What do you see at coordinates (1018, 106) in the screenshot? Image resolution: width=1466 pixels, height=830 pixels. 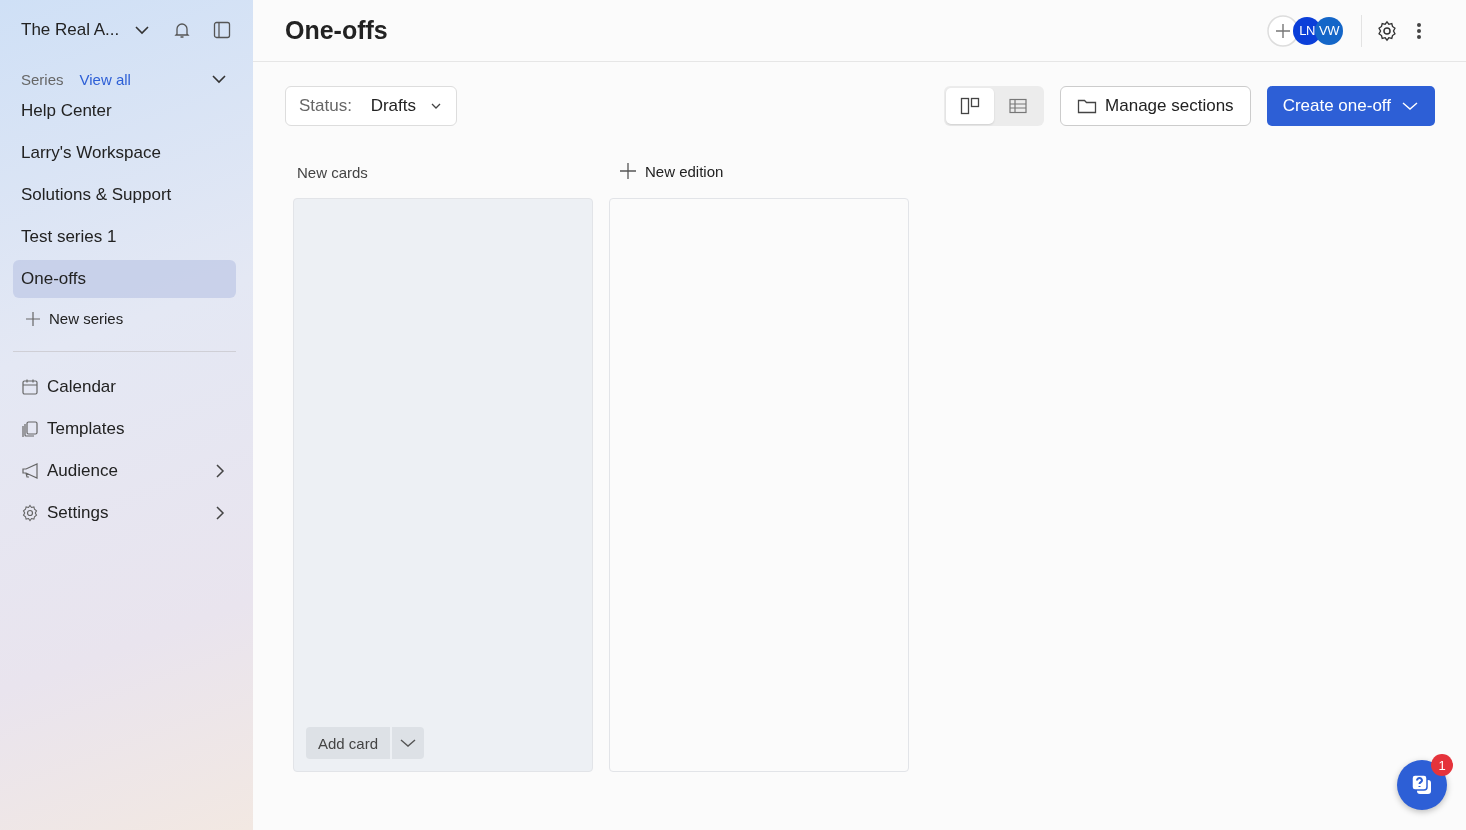 I see `table-icon` at bounding box center [1018, 106].